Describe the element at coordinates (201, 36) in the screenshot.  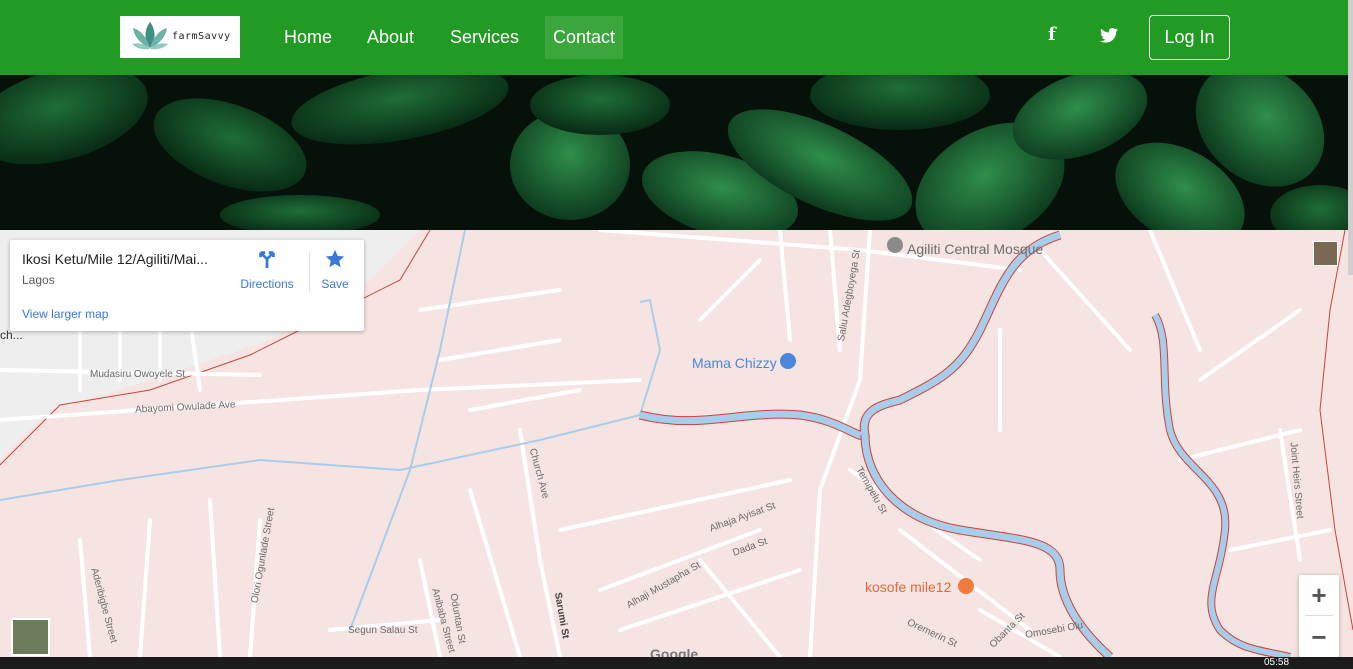
I see `logo-text: farmSavvy` at that location.